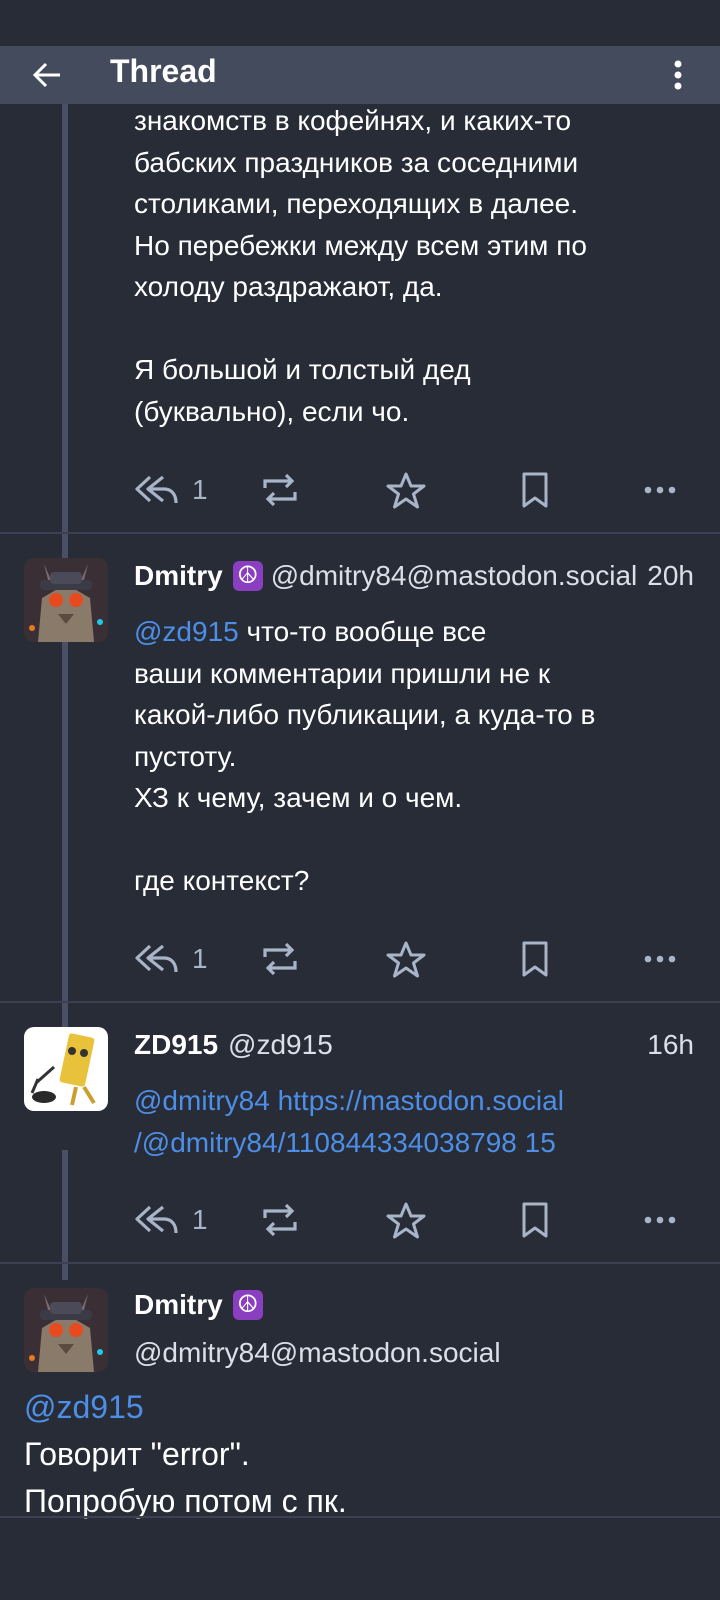 This screenshot has width=720, height=1600. What do you see at coordinates (185, 1477) in the screenshot?
I see `post-body: Говорит "error". Попробую потом с пк.` at bounding box center [185, 1477].